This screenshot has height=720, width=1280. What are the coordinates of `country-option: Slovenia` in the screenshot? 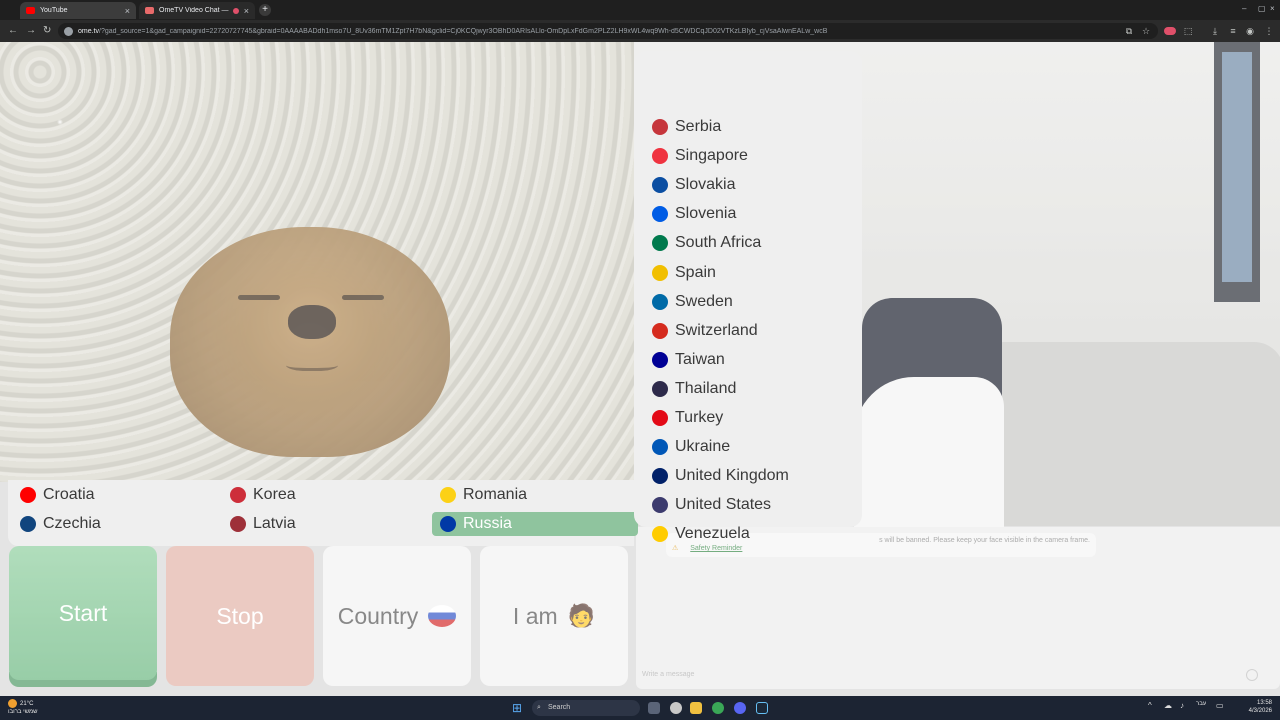 It's located at (748, 214).